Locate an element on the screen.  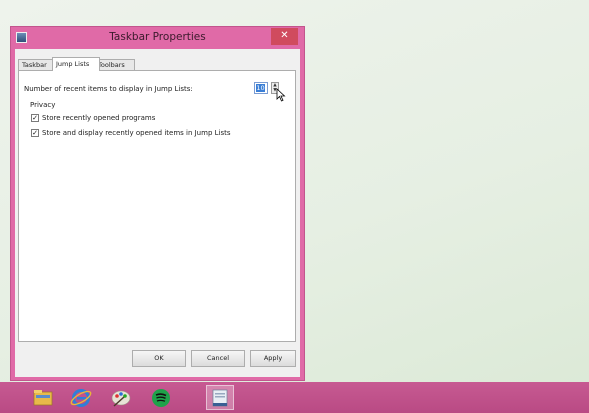
taskbar is located at coordinates (294, 397).